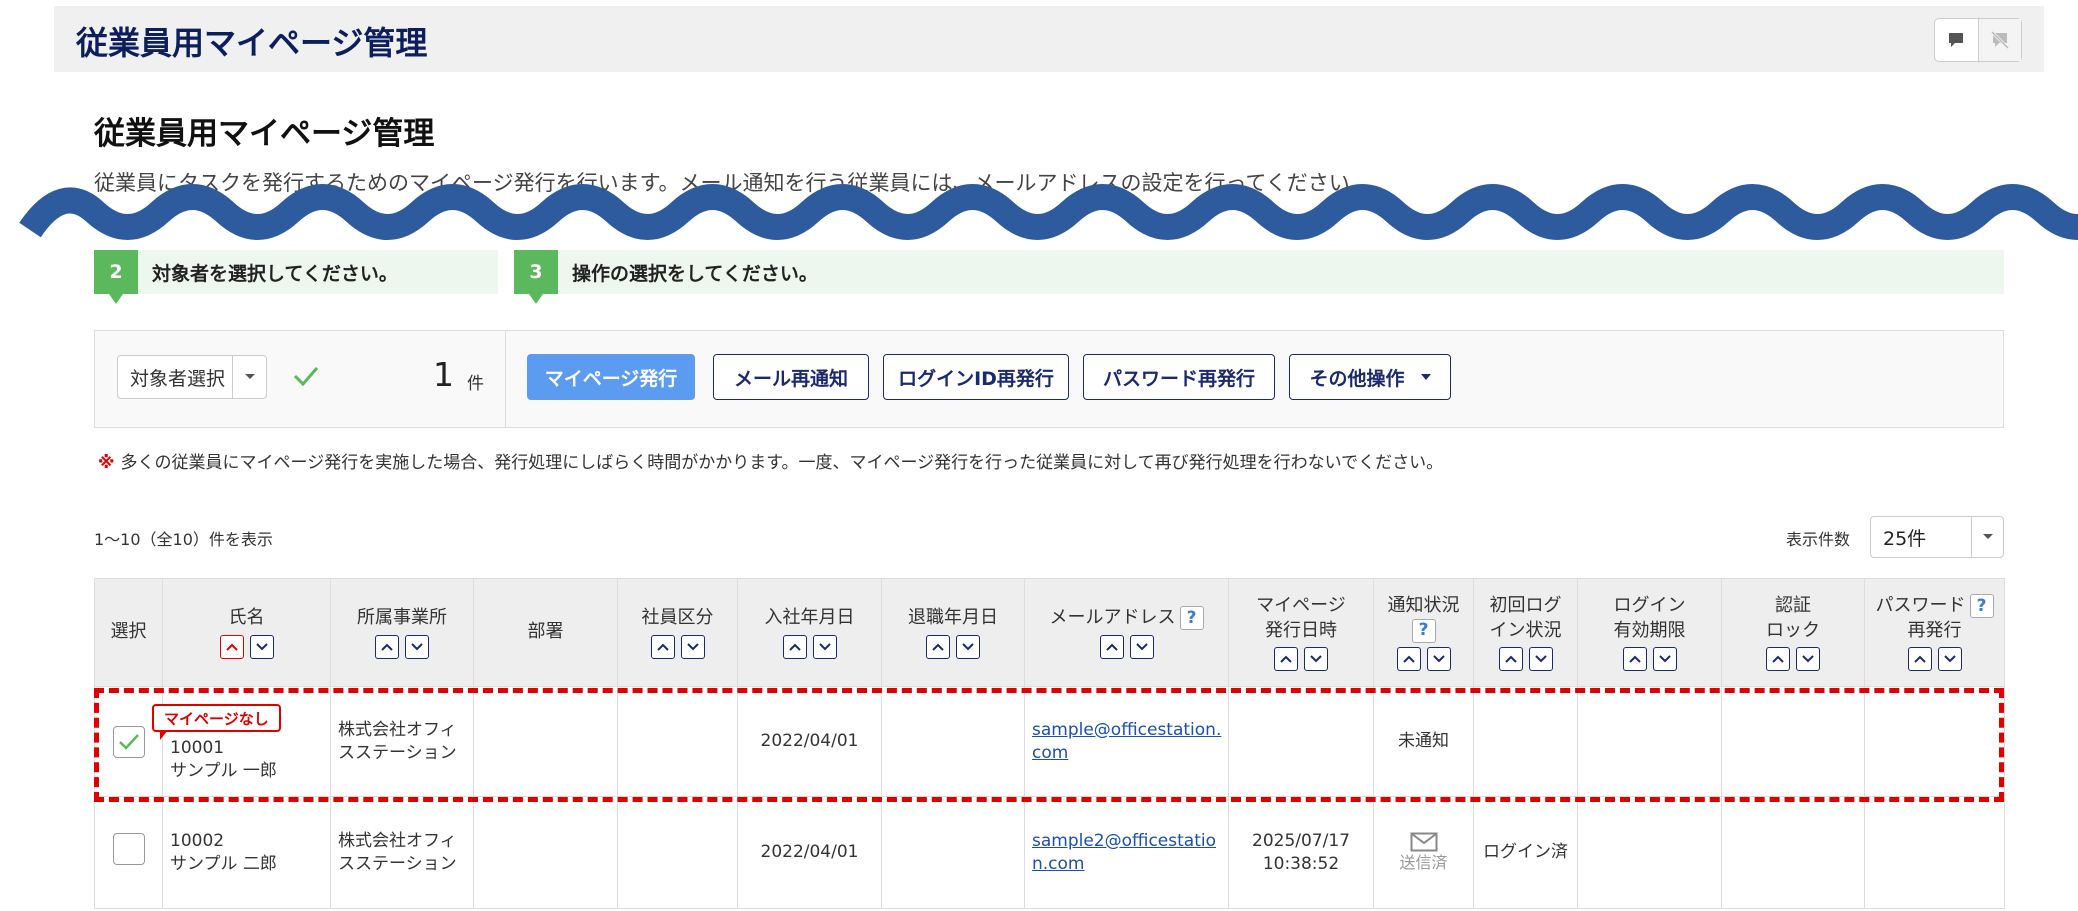 Image resolution: width=2078 pixels, height=911 pixels. I want to click on col-email: メールアドレス?, so click(1126, 632).